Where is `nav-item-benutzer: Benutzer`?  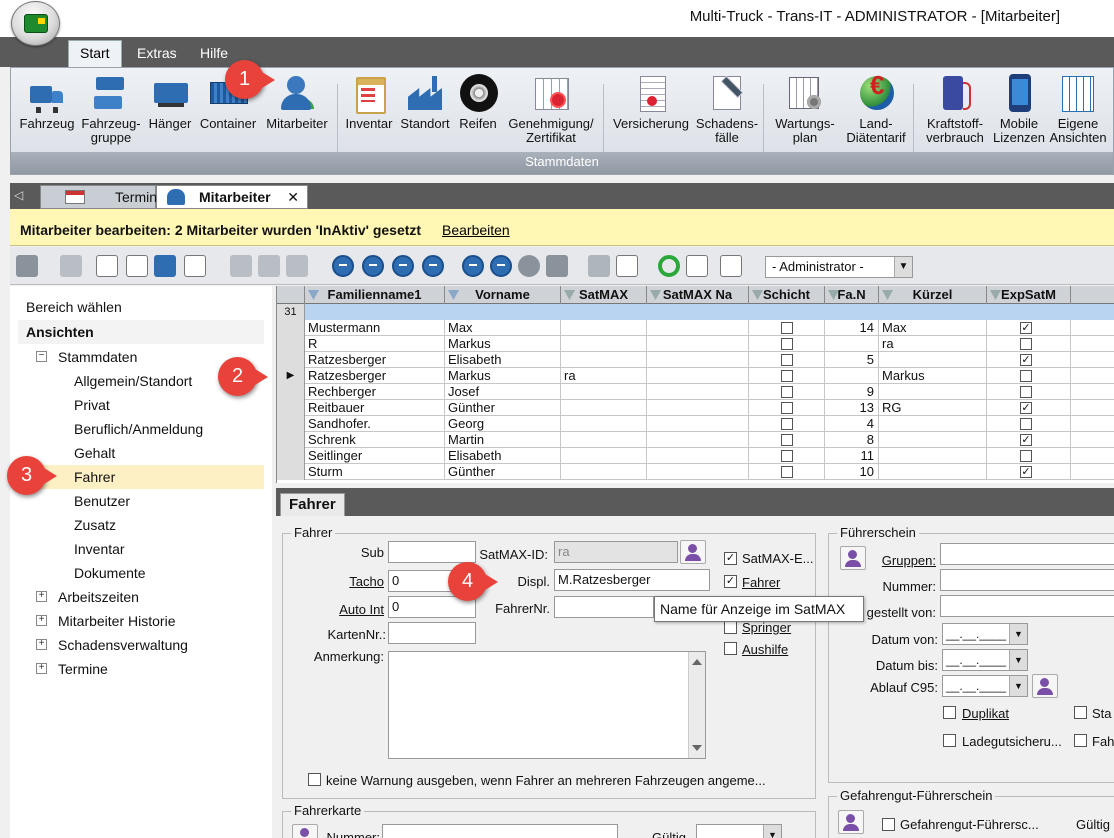
nav-item-benutzer: Benutzer is located at coordinates (141, 501).